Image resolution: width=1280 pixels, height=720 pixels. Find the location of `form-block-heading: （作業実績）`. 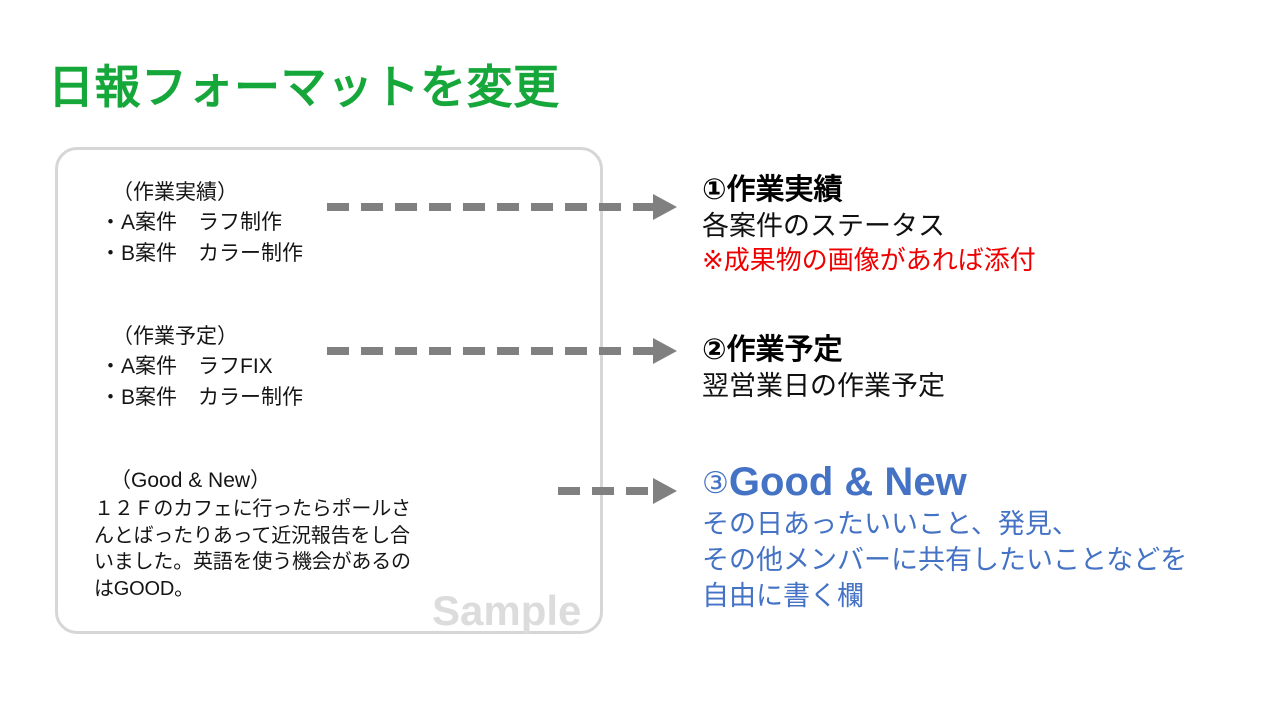

form-block-heading: （作業実績） is located at coordinates (175, 192).